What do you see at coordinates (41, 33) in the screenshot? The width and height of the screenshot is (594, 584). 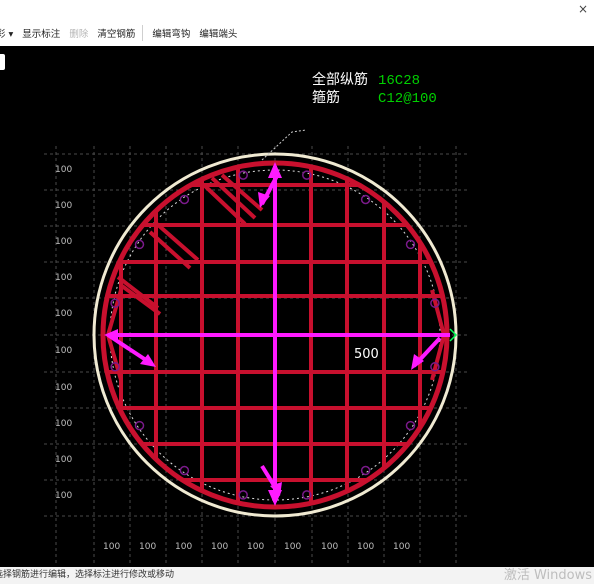 I see `toolbar-item-show-annotation: 显示标注` at bounding box center [41, 33].